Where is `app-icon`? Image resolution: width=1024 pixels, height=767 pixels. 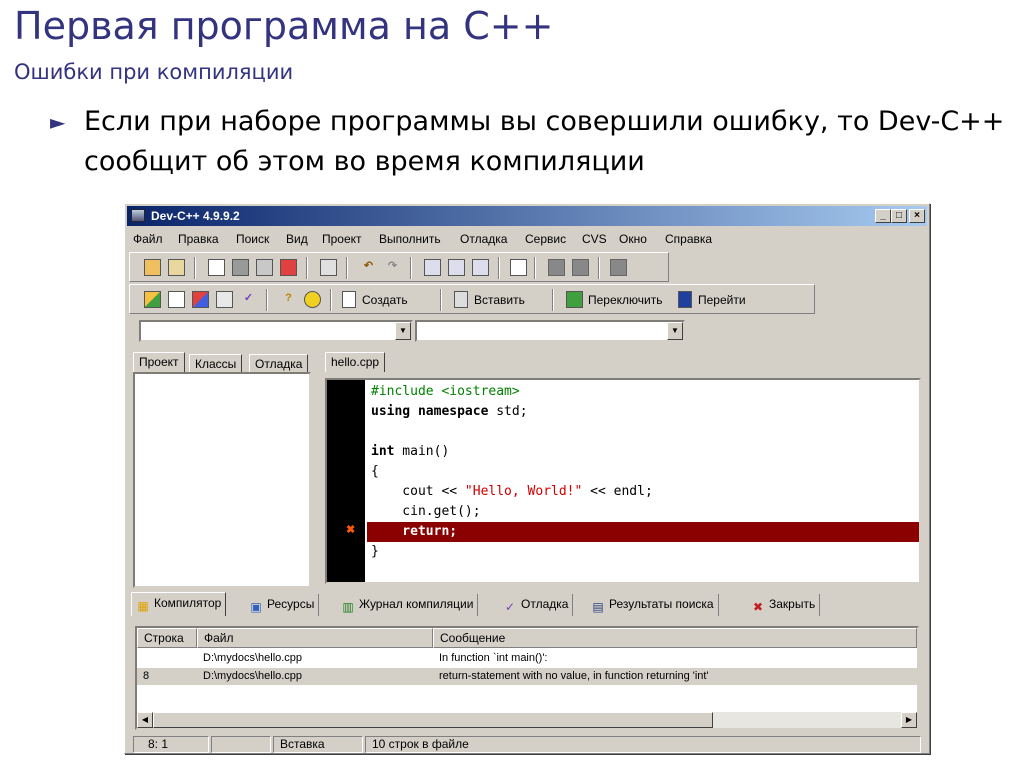
app-icon is located at coordinates (138, 215).